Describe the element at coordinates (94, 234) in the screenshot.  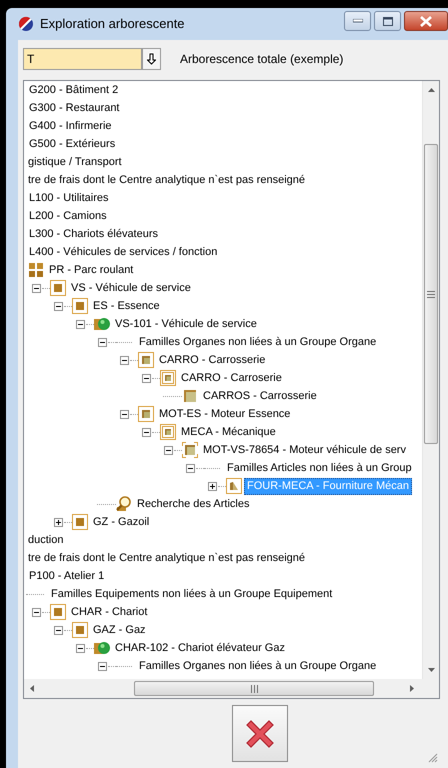
I see `tree-item: L300 - Chariots élévateurs` at that location.